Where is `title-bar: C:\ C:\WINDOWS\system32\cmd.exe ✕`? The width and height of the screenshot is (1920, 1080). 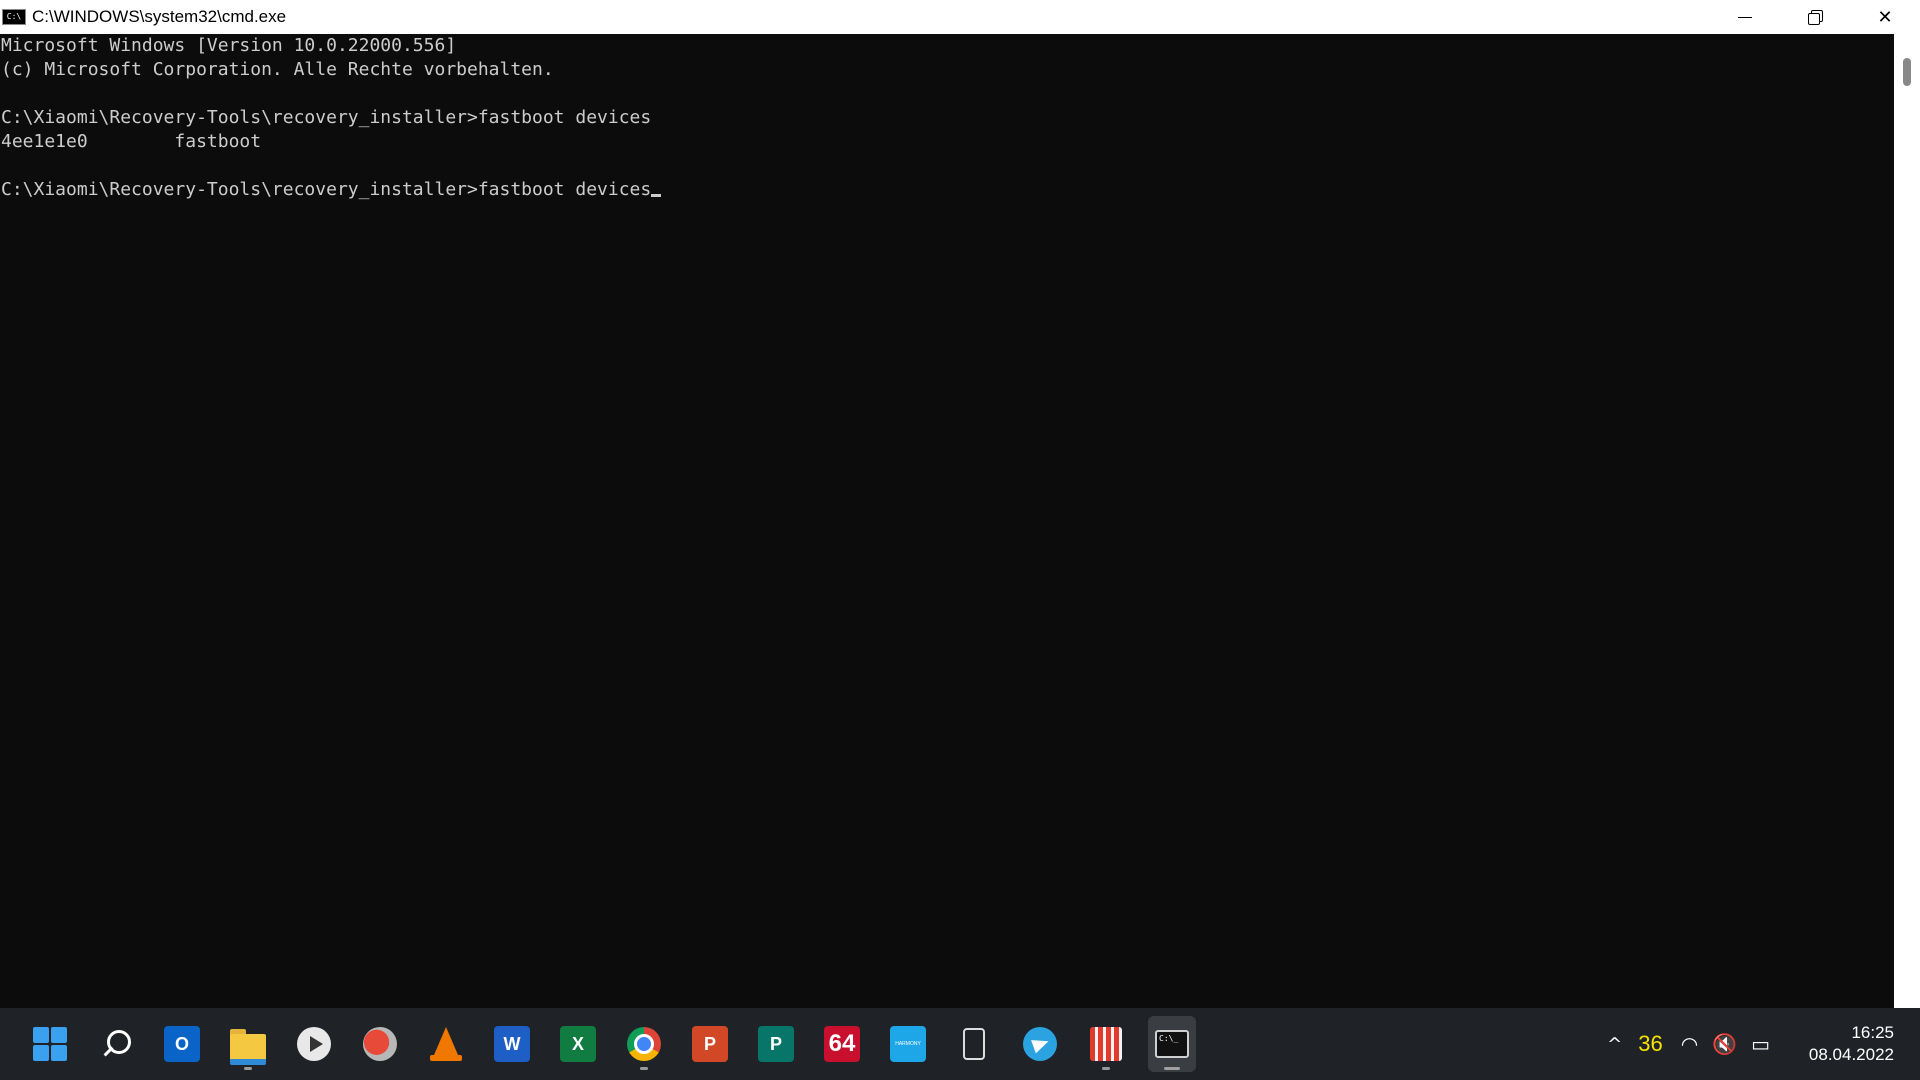 title-bar: C:\ C:\WINDOWS\system32\cmd.exe ✕ is located at coordinates (960, 17).